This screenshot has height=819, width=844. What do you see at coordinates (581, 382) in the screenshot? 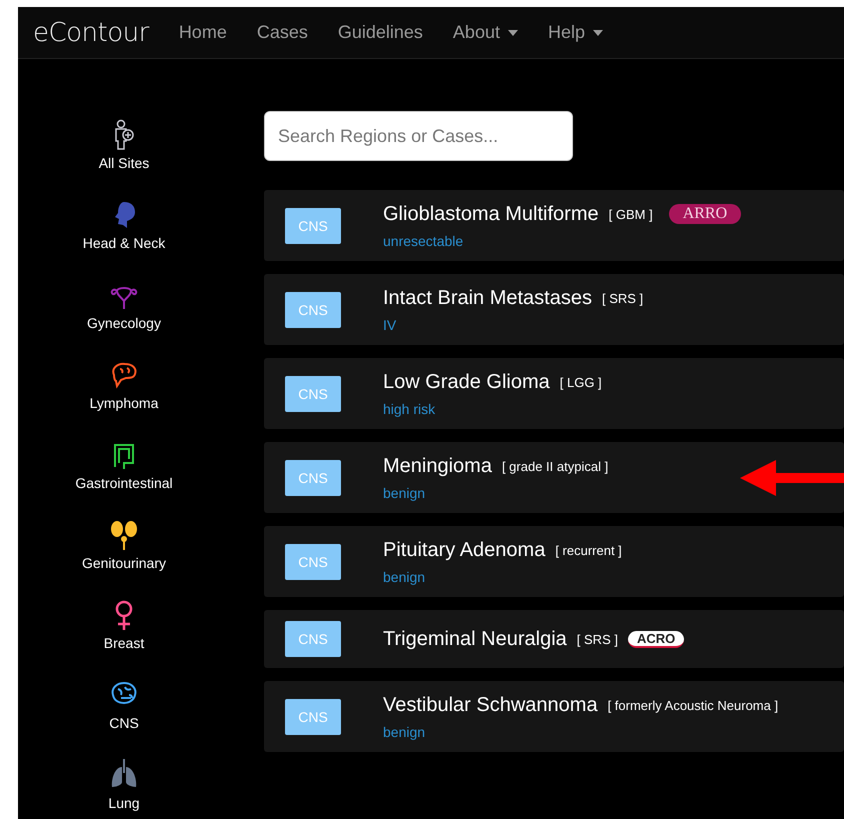
I see `case-tag: [ LGG ]` at bounding box center [581, 382].